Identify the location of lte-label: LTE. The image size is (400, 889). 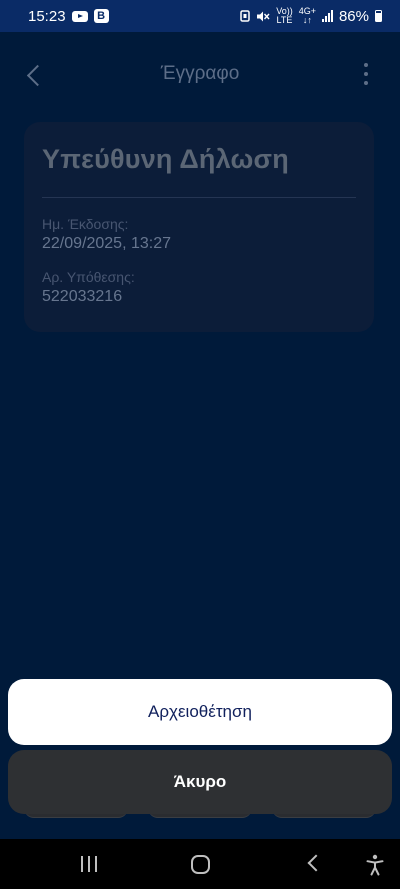
(284, 20).